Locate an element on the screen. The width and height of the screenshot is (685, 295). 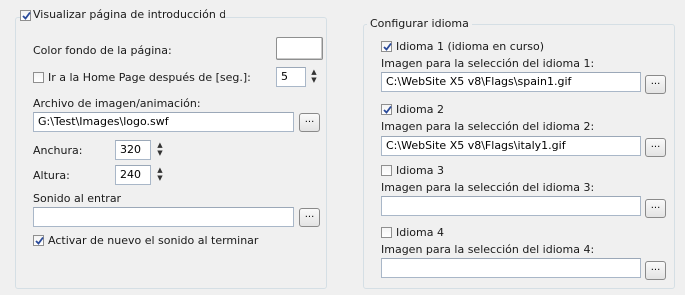
lang2-image-input: C:\WebSite X5 v8\Flags\italy1.gif is located at coordinates (511, 146).